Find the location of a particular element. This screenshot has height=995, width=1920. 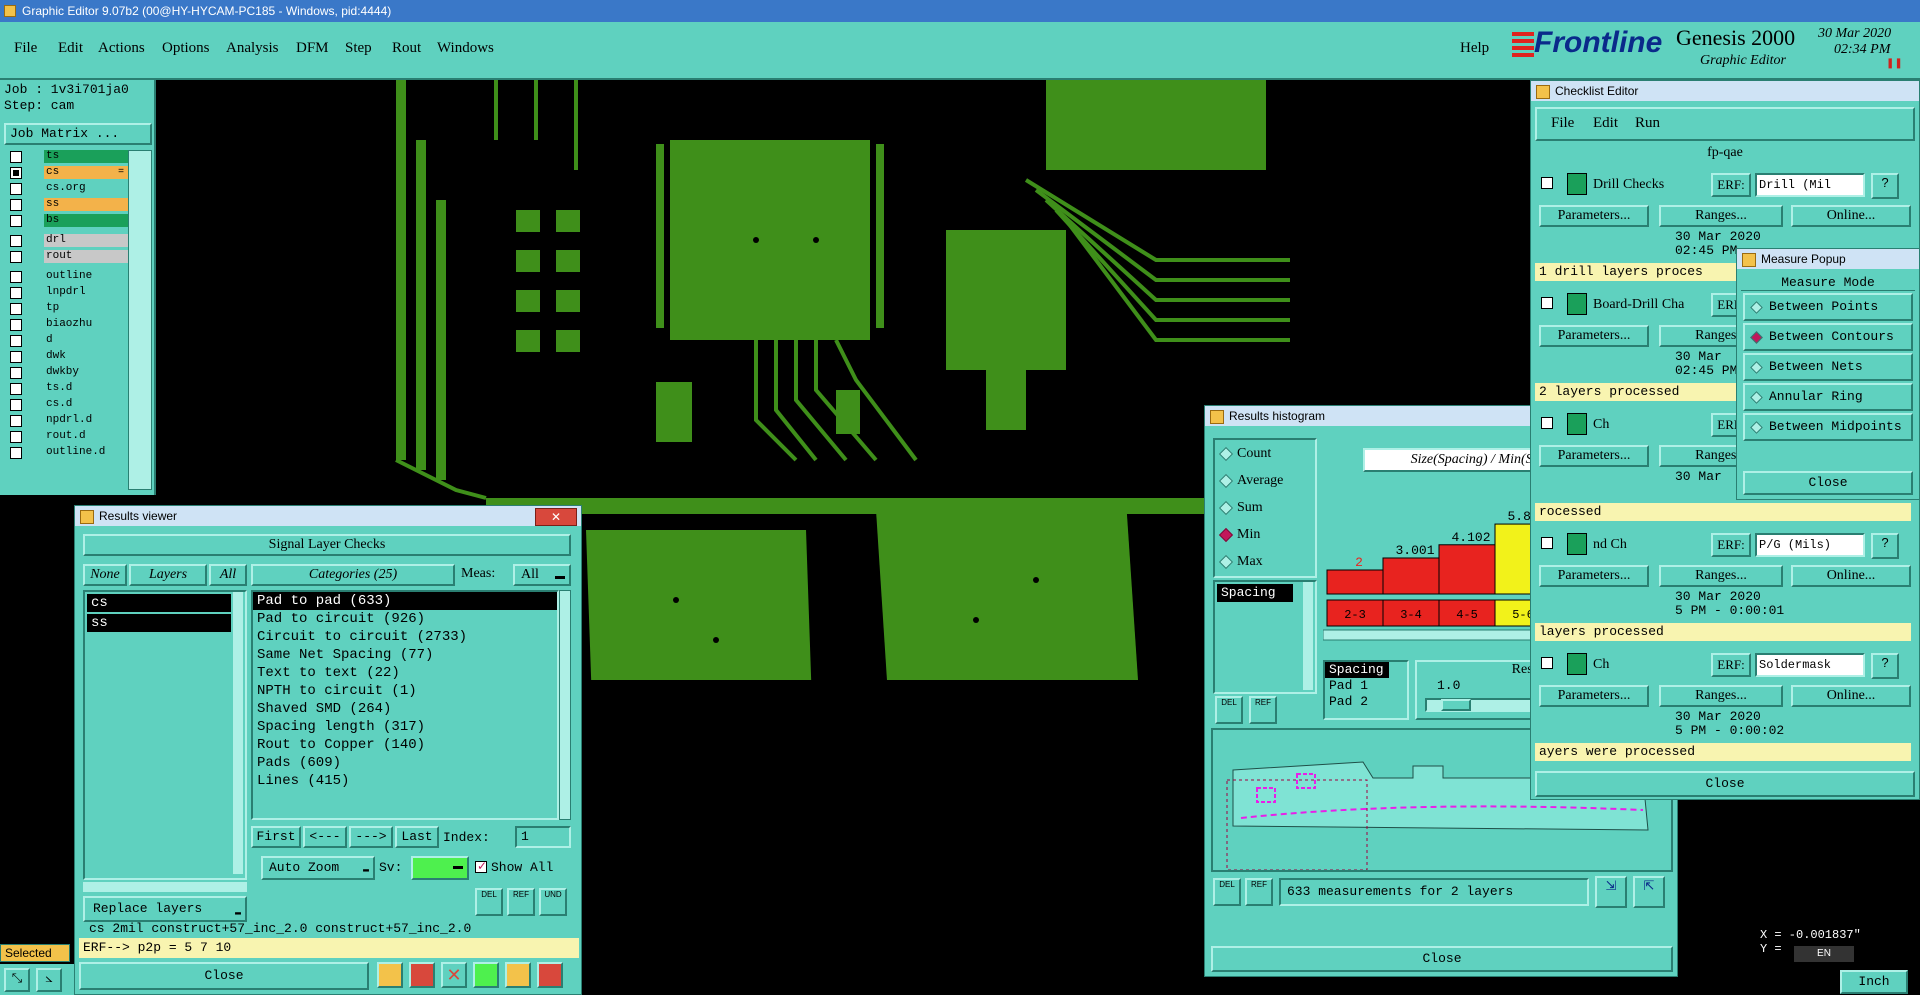

show-all-checkbox: ✓ is located at coordinates (481, 866).